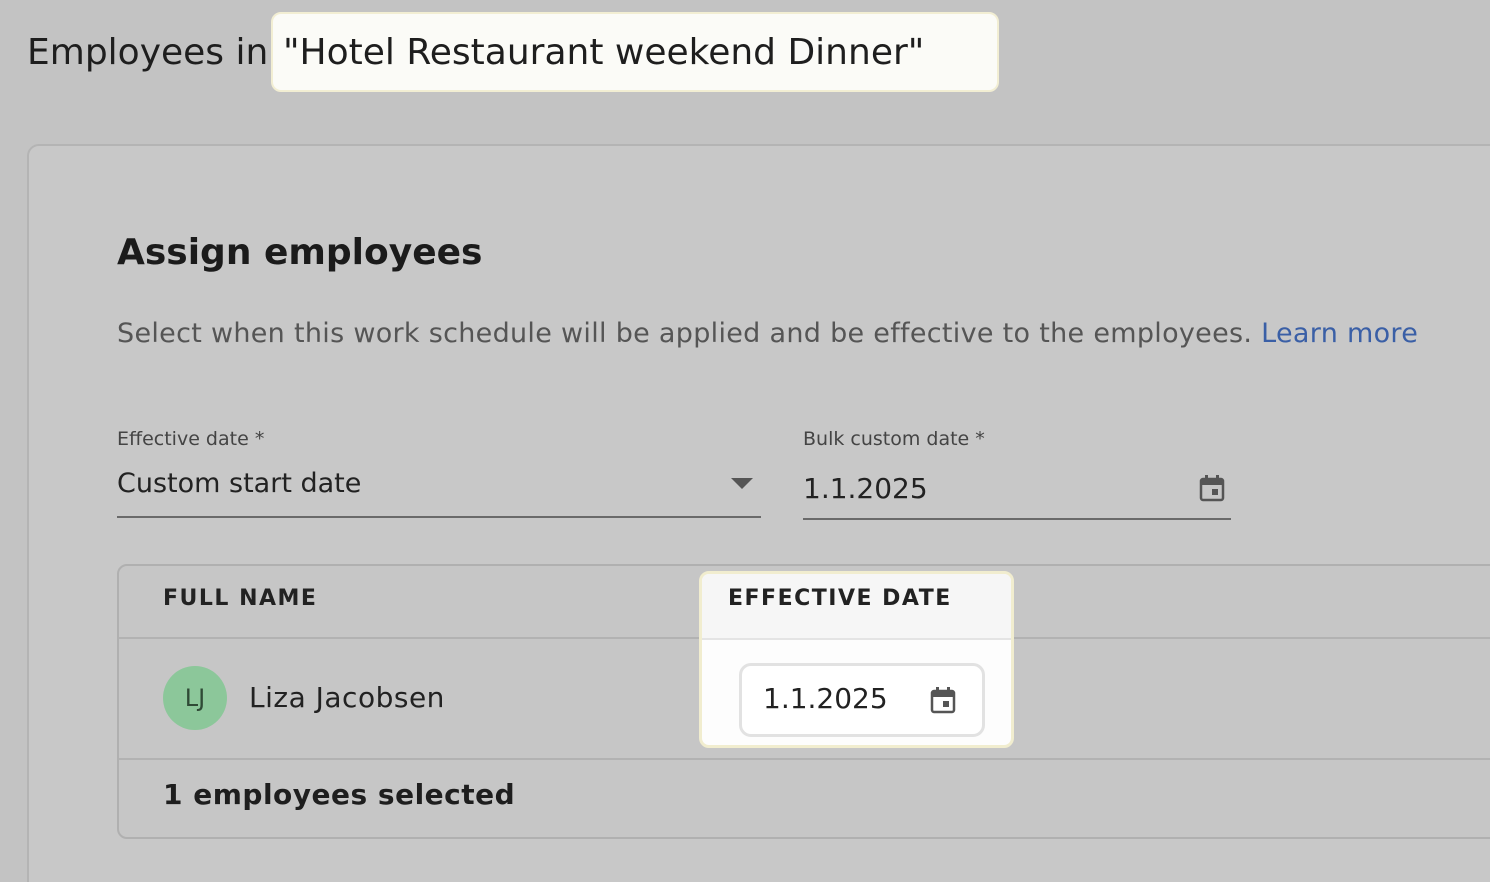 Image resolution: width=1490 pixels, height=882 pixels. What do you see at coordinates (825, 698) in the screenshot?
I see `row-effective-date-value: 1.1.2025` at bounding box center [825, 698].